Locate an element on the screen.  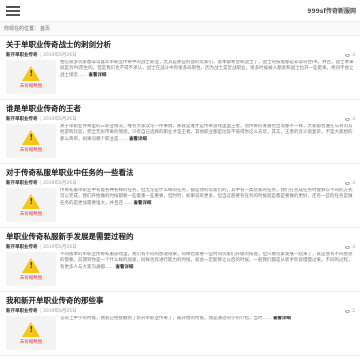
article-meta: 新开单职业传奇 | 2019年6月25日 2 is located at coordinates (180, 311).